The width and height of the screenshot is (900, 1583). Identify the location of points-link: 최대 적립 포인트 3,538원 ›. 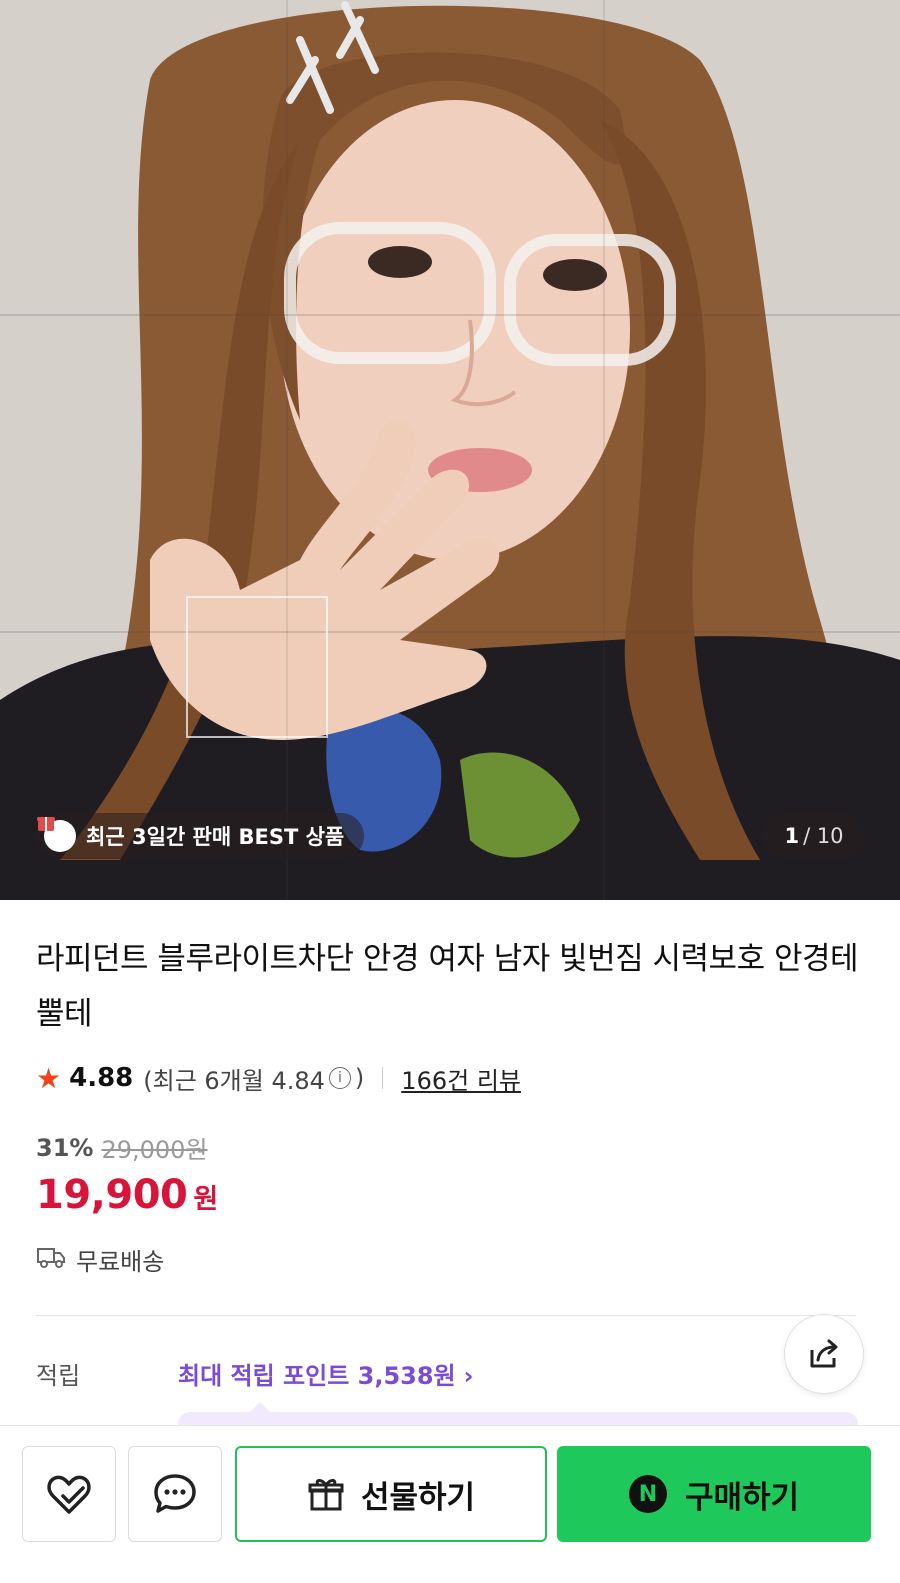
(326, 1373).